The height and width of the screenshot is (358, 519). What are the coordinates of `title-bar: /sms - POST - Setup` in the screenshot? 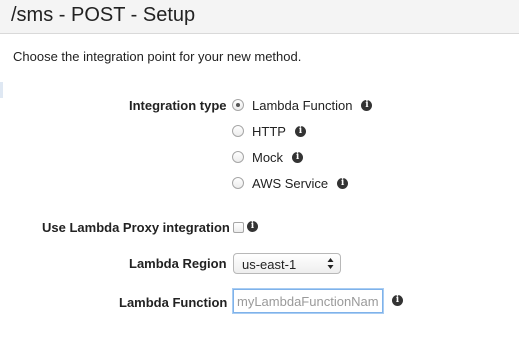 It's located at (259, 17).